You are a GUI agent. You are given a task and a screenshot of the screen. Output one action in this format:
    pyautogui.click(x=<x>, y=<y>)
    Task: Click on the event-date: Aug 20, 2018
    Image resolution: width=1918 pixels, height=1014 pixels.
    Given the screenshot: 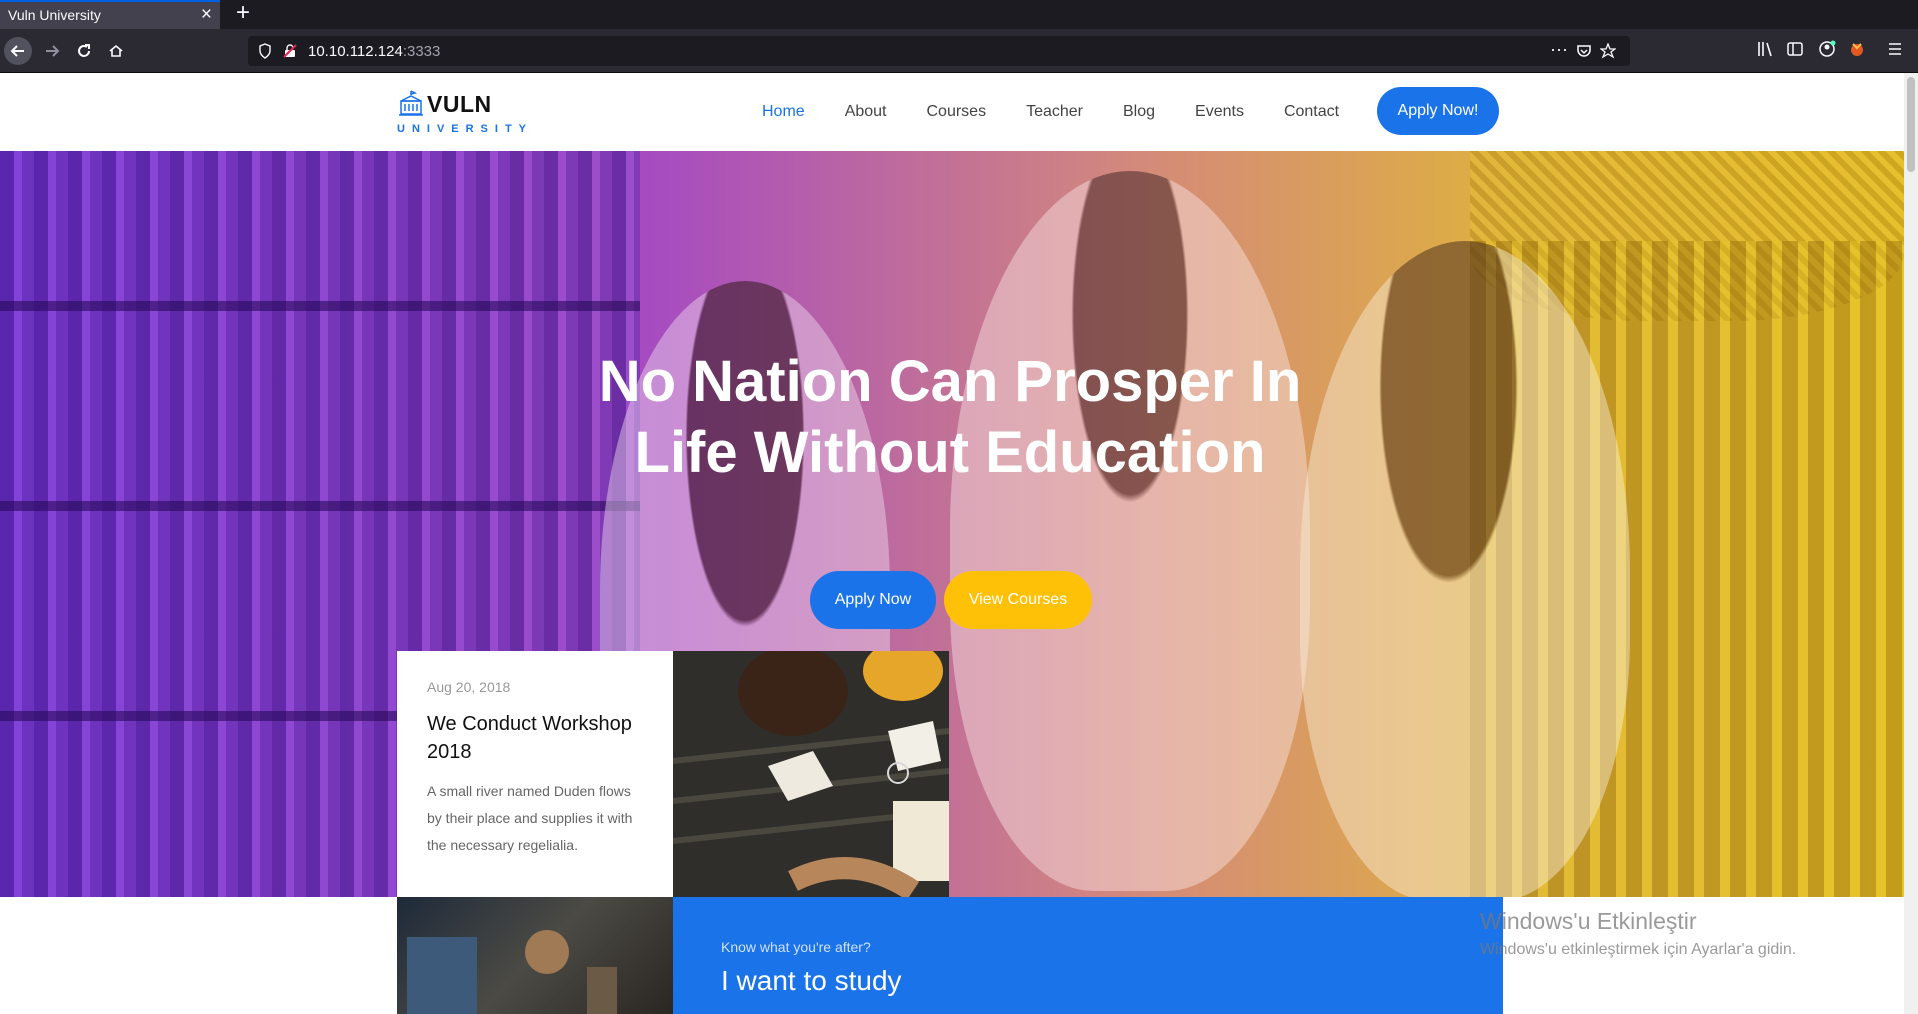 What is the action you would take?
    pyautogui.click(x=469, y=687)
    